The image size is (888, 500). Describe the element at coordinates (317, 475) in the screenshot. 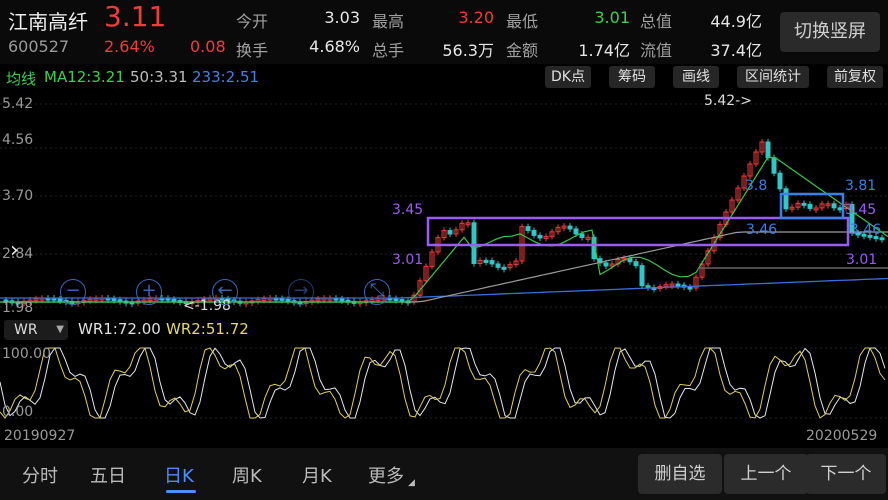

I see `tab-monthly-k: 月K` at that location.